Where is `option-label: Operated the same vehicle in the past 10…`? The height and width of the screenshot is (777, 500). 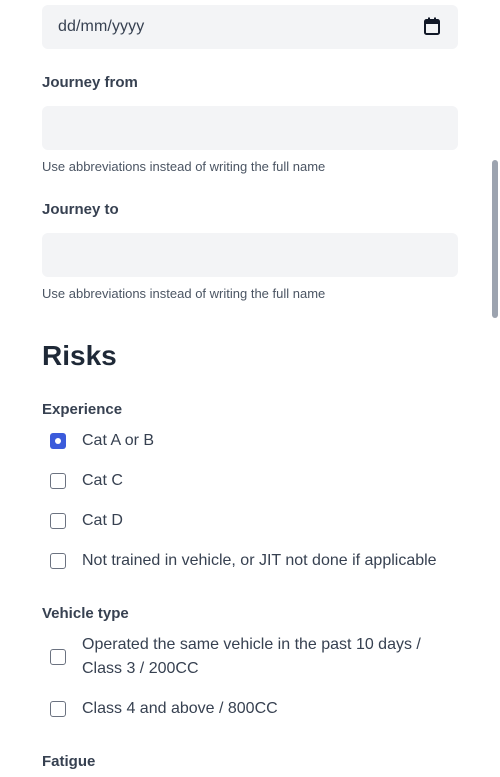
option-label: Operated the same vehicle in the past 10… is located at coordinates (251, 656).